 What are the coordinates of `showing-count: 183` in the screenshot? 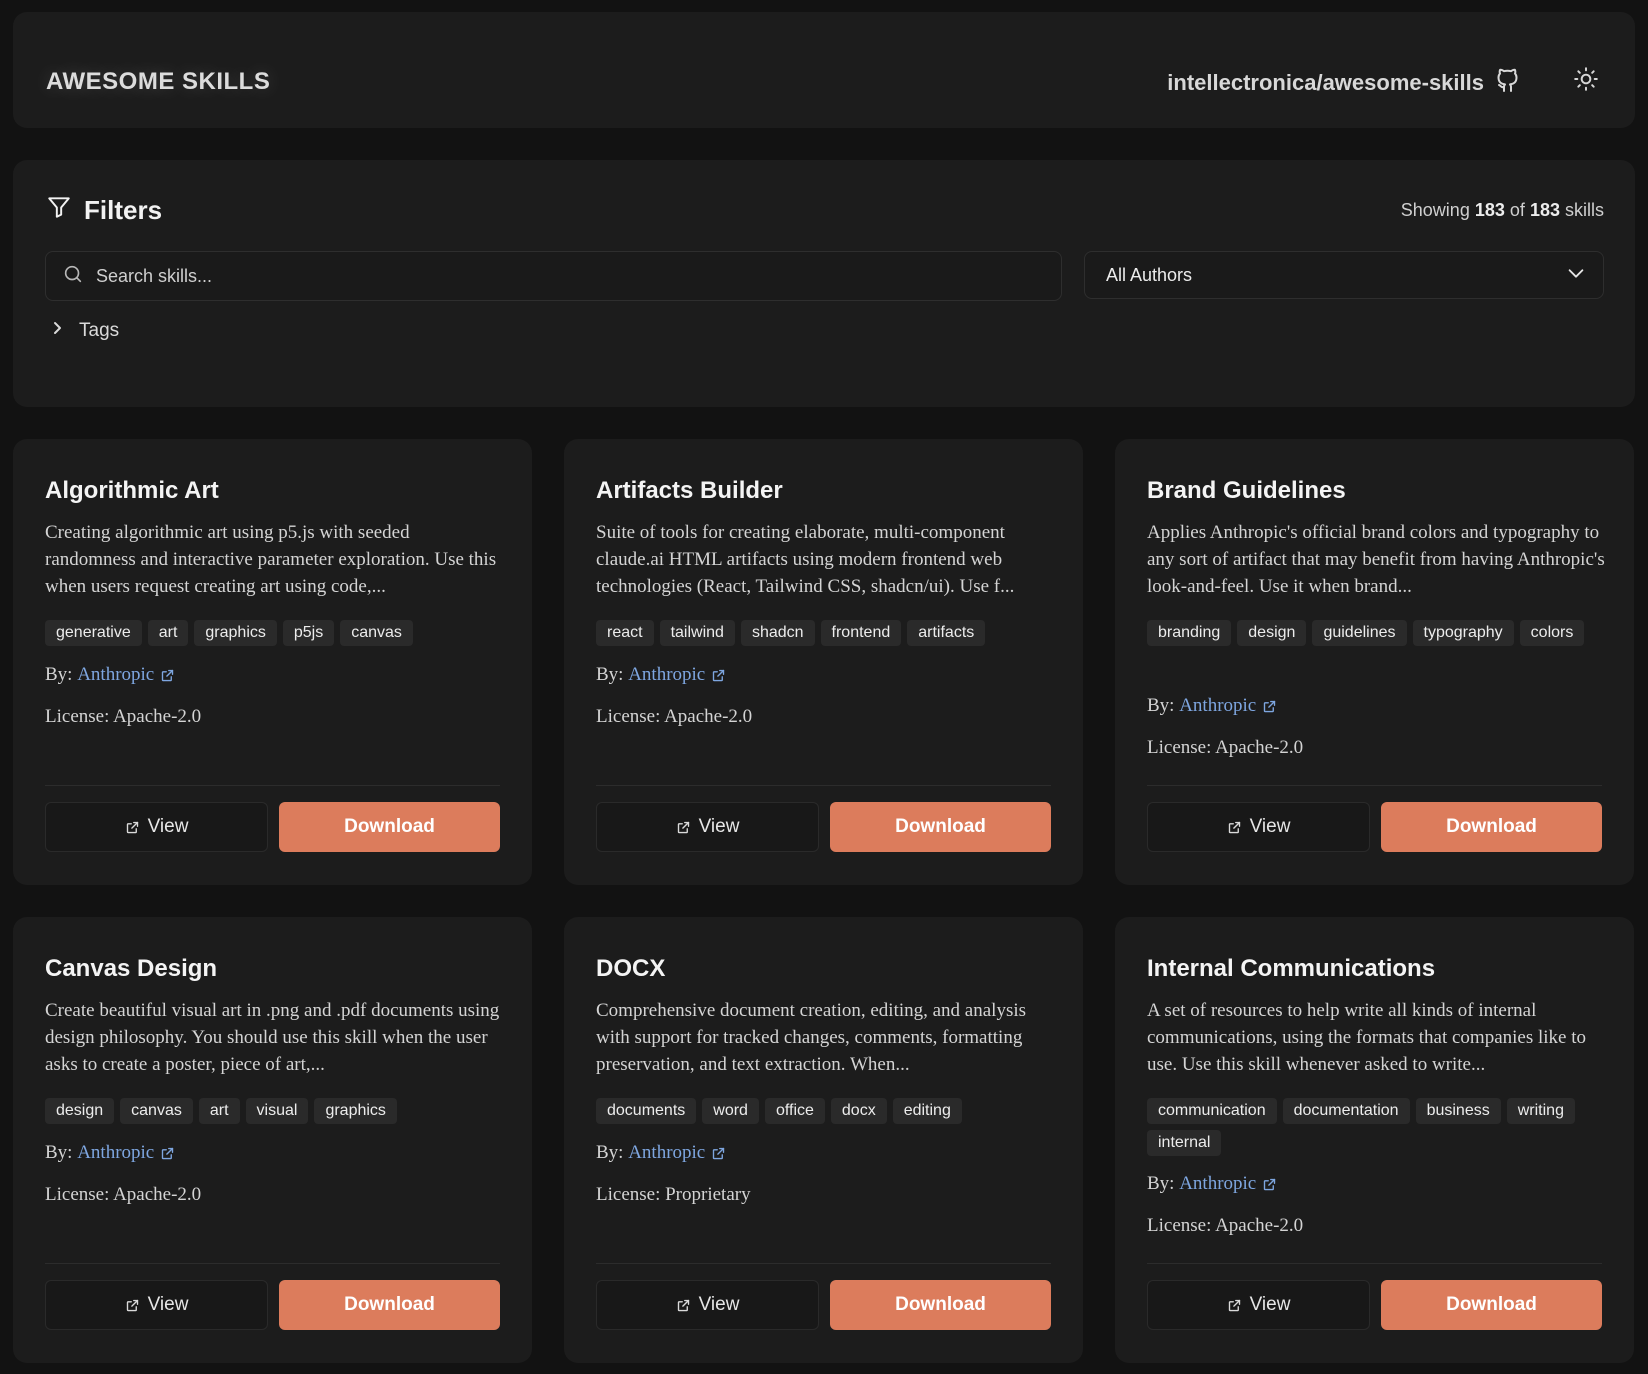 It's located at (1489, 210).